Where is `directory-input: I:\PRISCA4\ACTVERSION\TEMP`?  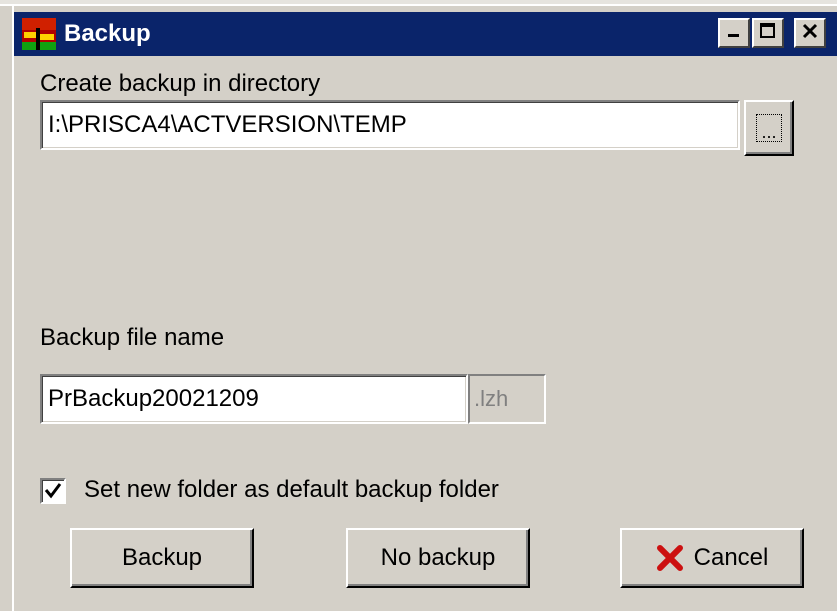 directory-input: I:\PRISCA4\ACTVERSION\TEMP is located at coordinates (390, 125).